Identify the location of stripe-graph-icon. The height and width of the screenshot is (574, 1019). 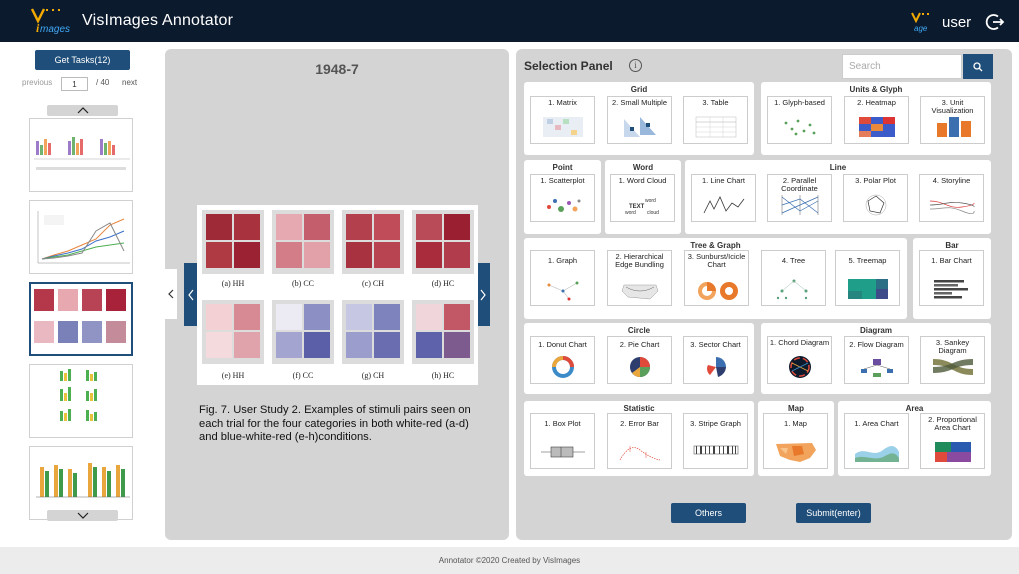
(716, 450).